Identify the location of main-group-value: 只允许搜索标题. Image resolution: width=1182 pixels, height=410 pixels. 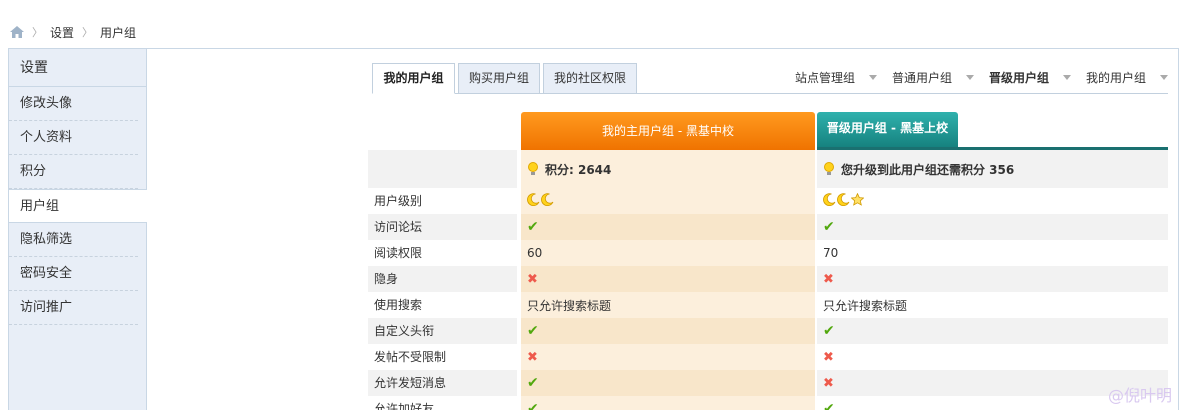
(569, 305).